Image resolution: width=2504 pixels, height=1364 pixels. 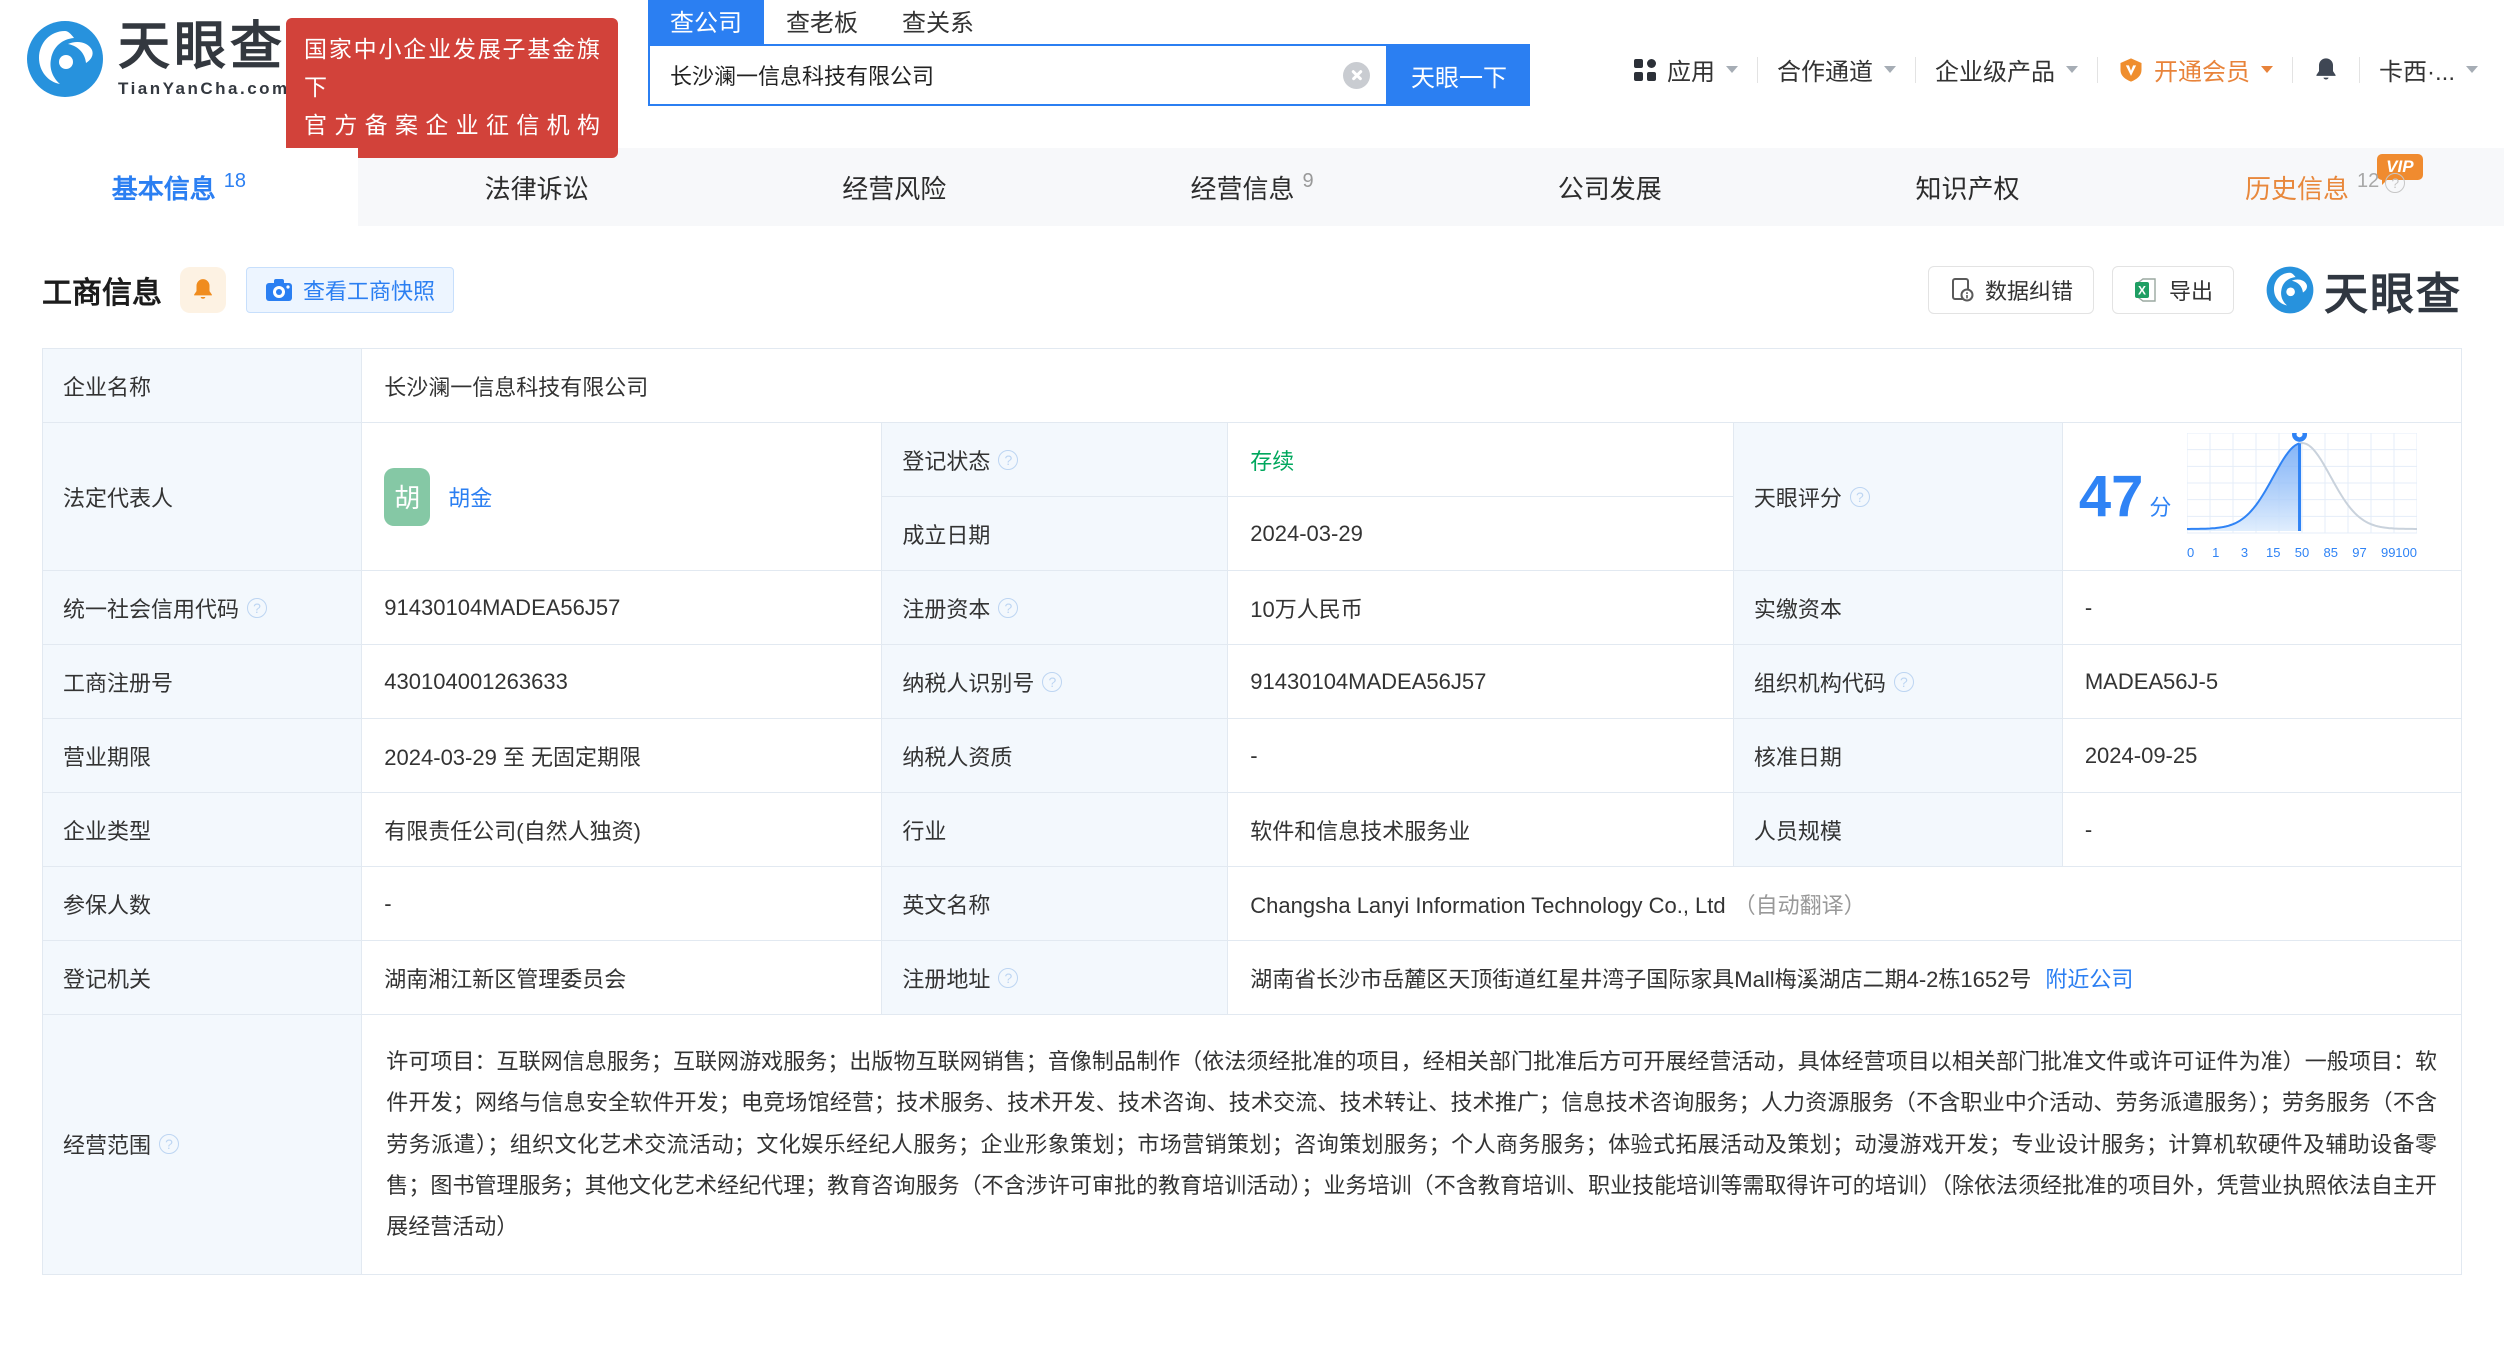 What do you see at coordinates (1897, 829) in the screenshot?
I see `field-label-staff-size: 人员规模` at bounding box center [1897, 829].